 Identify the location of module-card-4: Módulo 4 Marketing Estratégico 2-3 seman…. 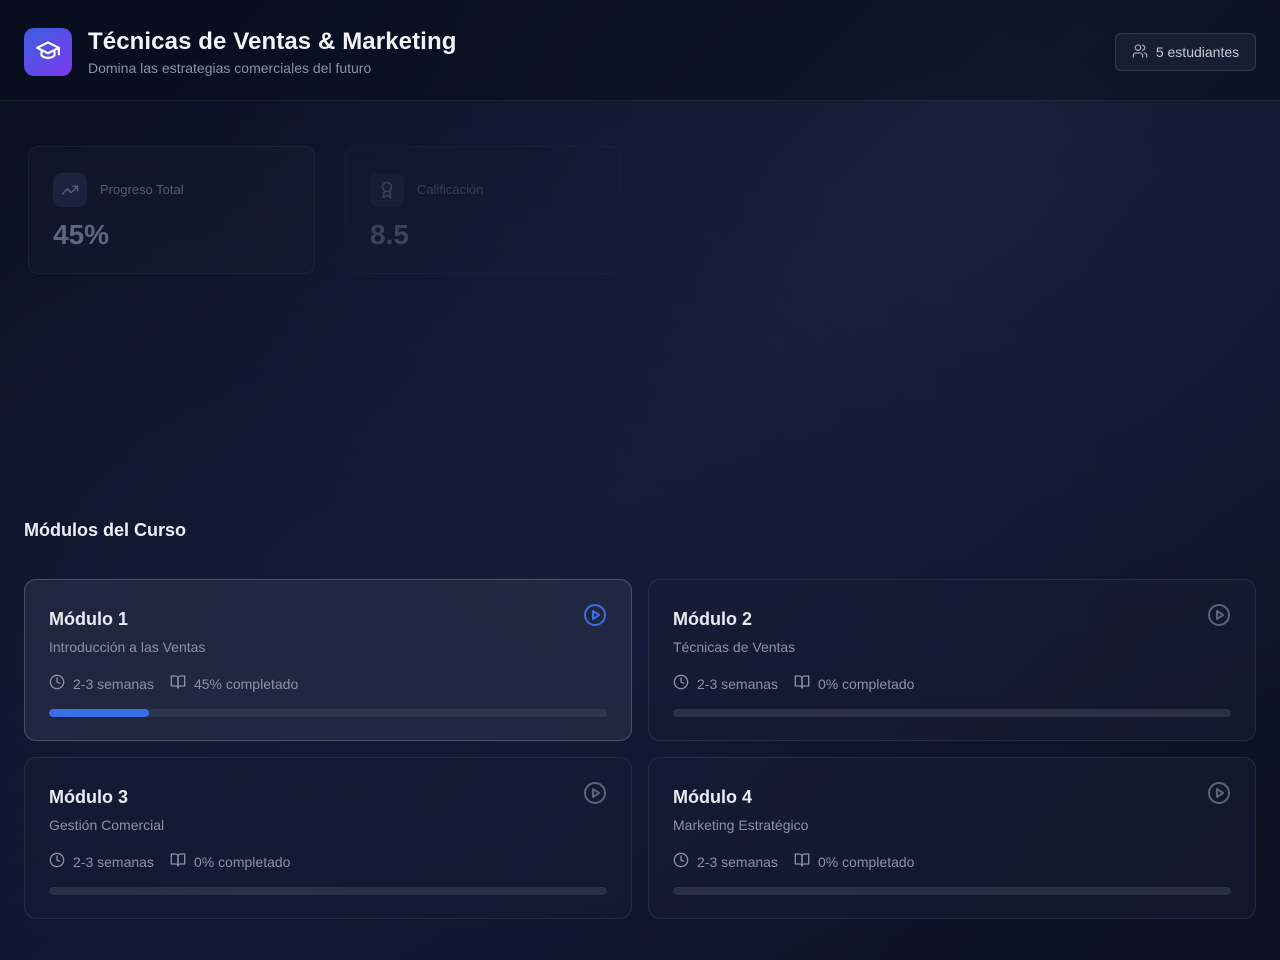
(952, 838).